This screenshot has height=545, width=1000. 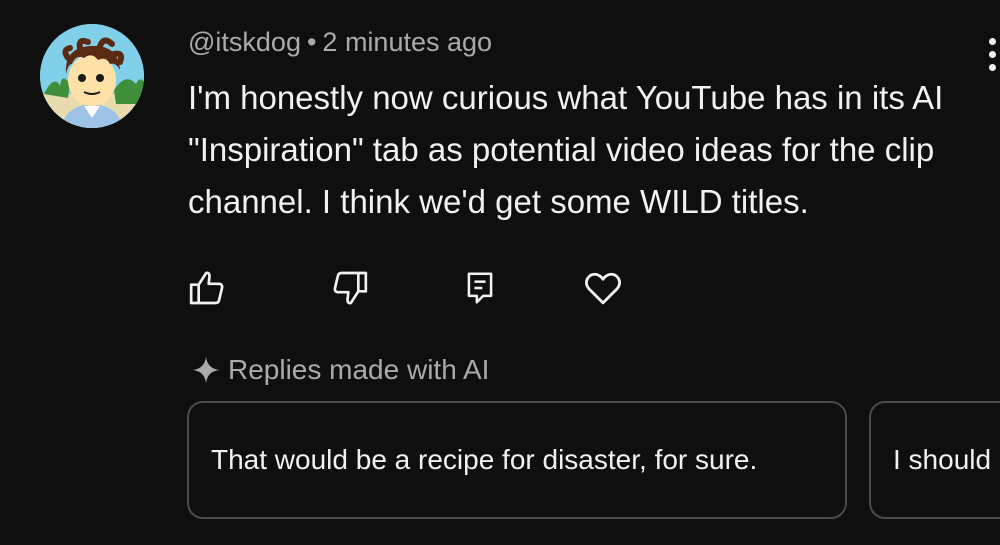 I want to click on comment-icon, so click(x=480, y=288).